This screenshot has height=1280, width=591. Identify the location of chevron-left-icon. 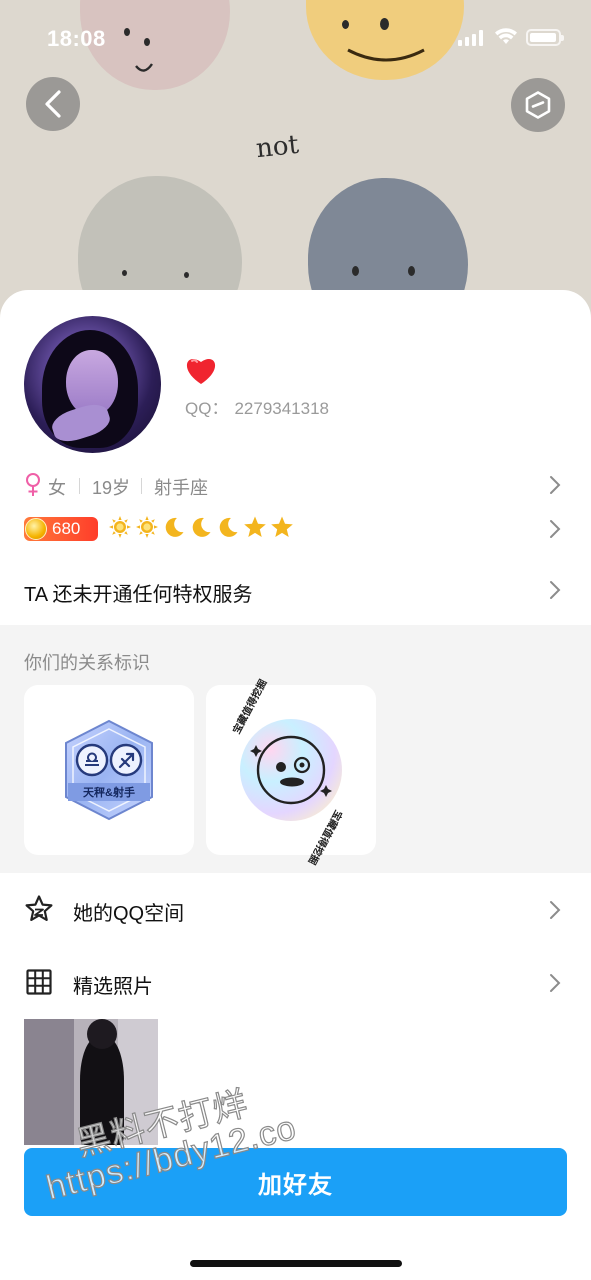
(53, 104).